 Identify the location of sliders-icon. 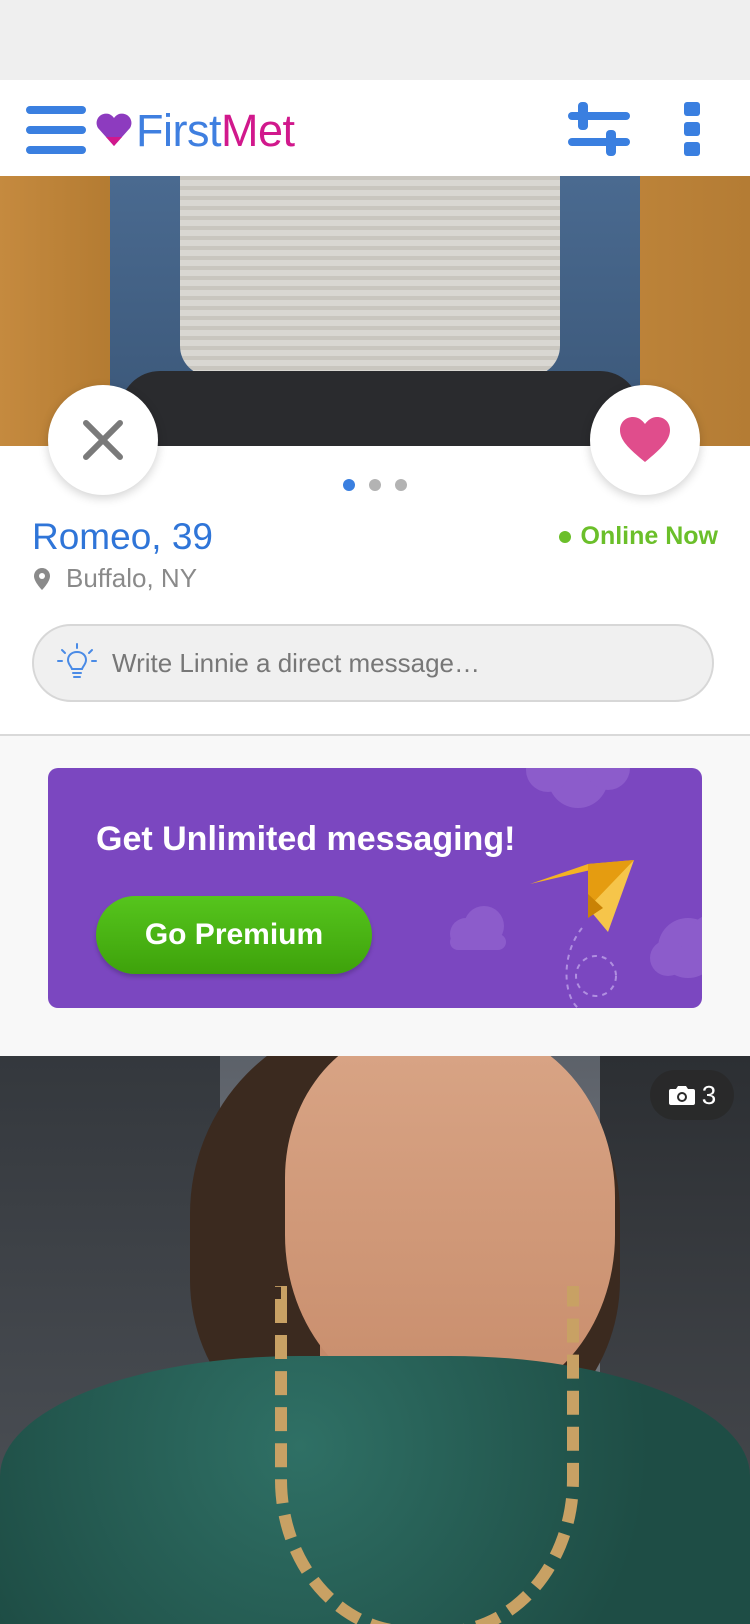
(599, 129).